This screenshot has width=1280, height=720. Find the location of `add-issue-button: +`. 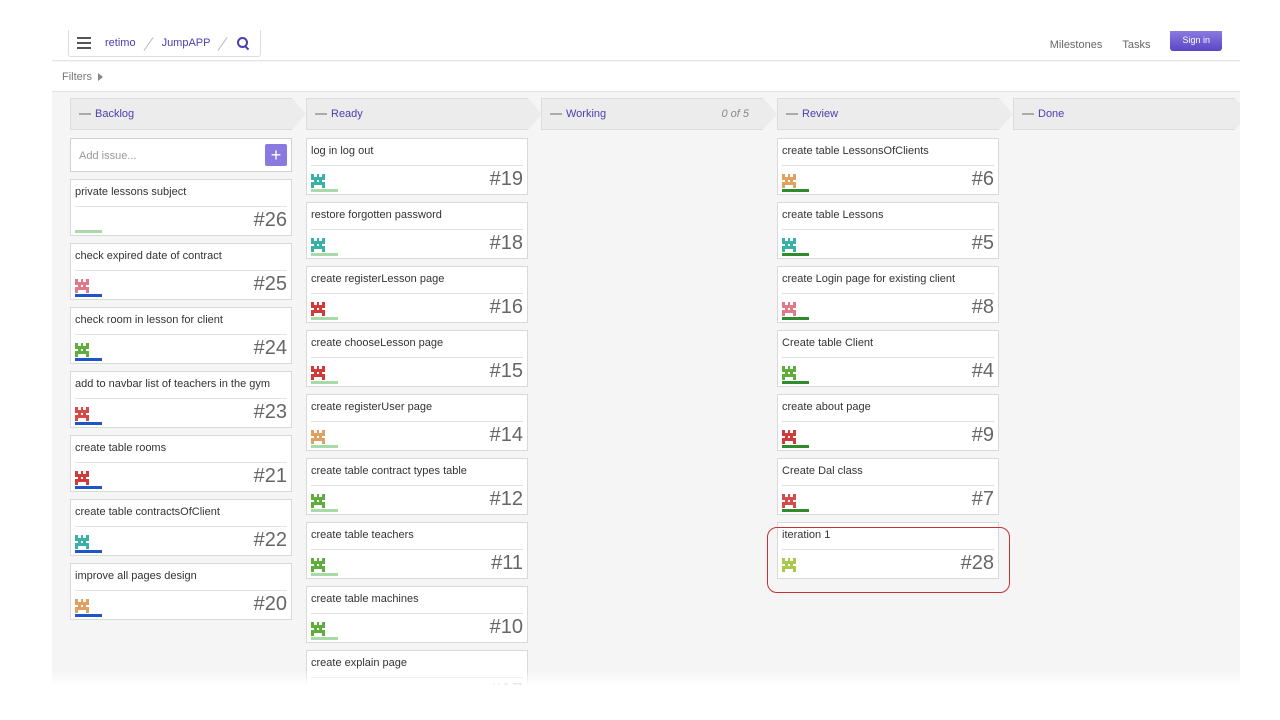

add-issue-button: + is located at coordinates (276, 155).